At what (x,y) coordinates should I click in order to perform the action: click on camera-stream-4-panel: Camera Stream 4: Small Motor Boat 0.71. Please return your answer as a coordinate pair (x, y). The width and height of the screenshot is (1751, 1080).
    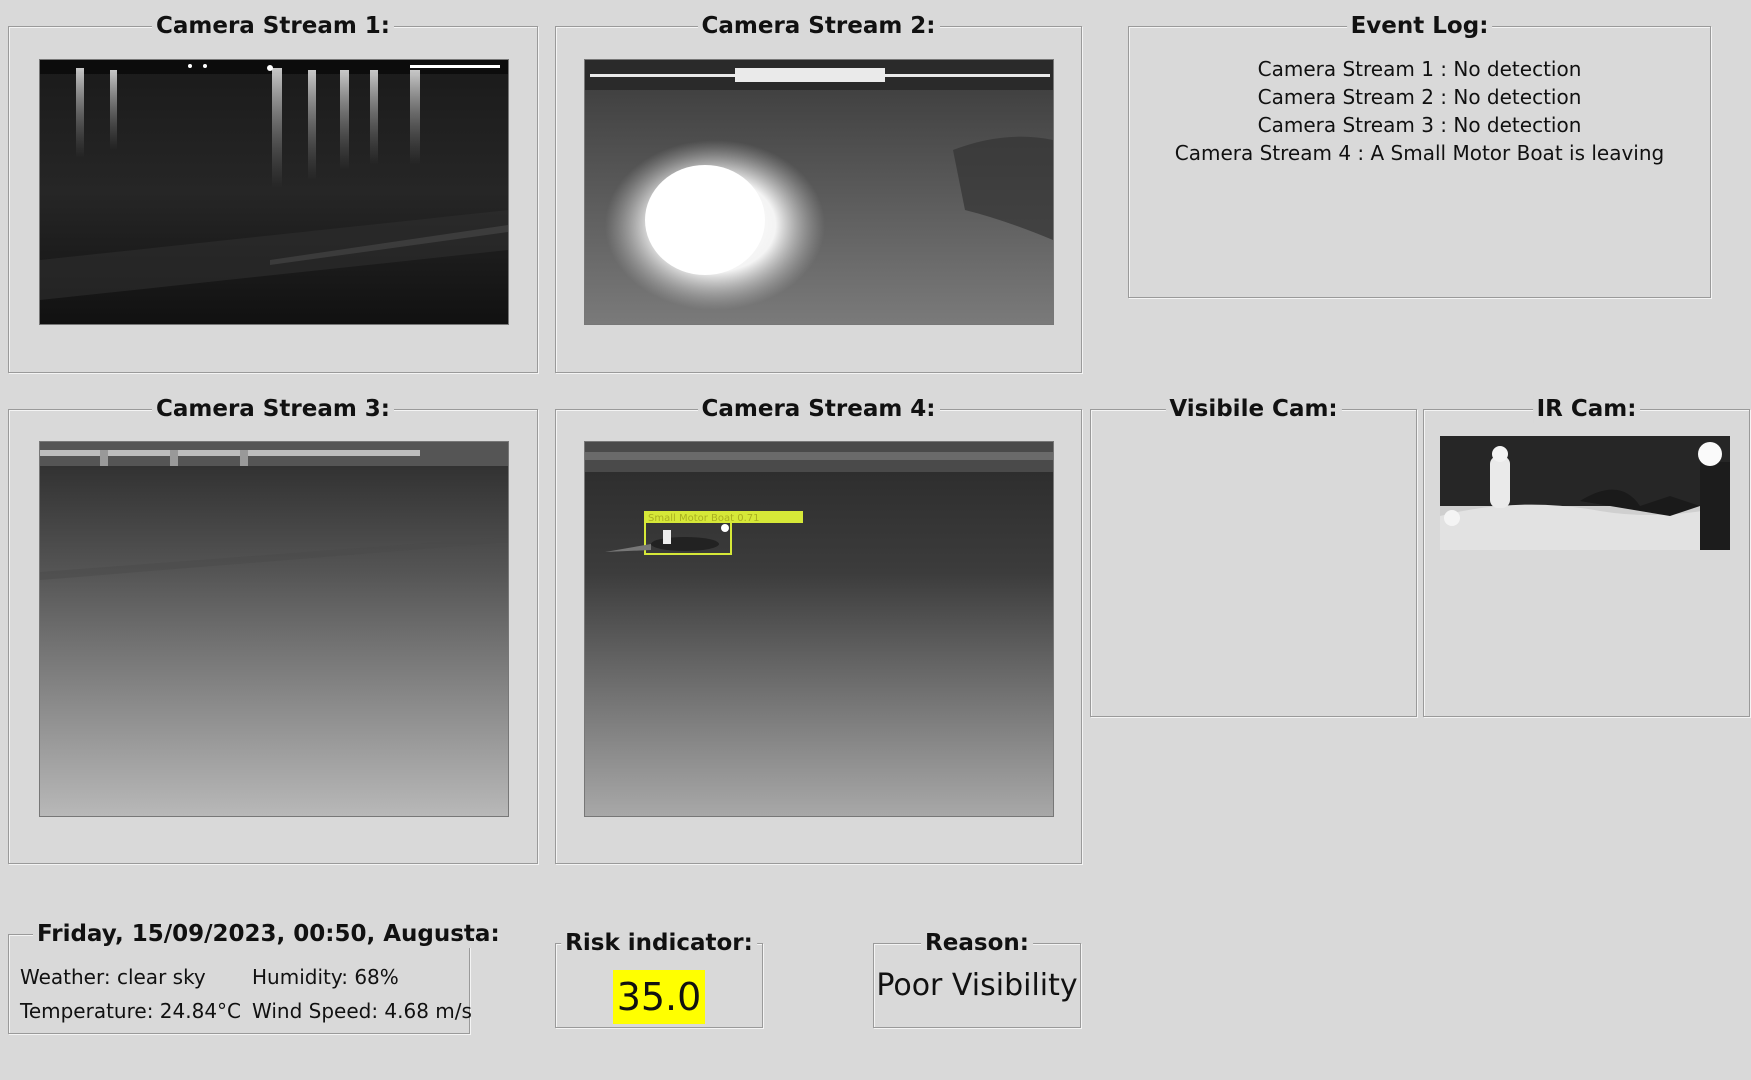
    Looking at the image, I should click on (818, 629).